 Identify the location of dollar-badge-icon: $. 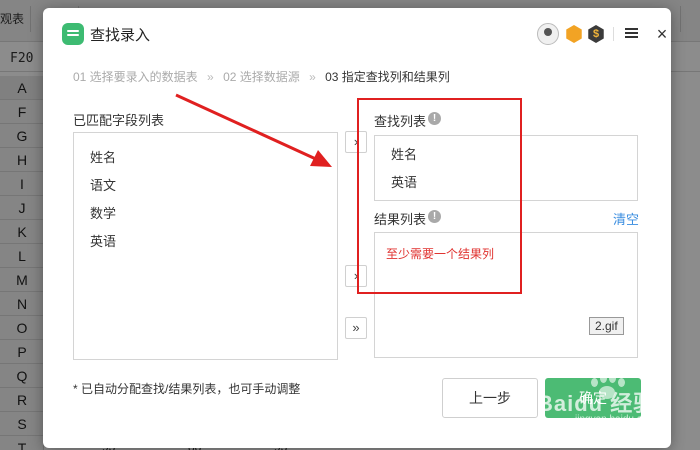
(596, 34).